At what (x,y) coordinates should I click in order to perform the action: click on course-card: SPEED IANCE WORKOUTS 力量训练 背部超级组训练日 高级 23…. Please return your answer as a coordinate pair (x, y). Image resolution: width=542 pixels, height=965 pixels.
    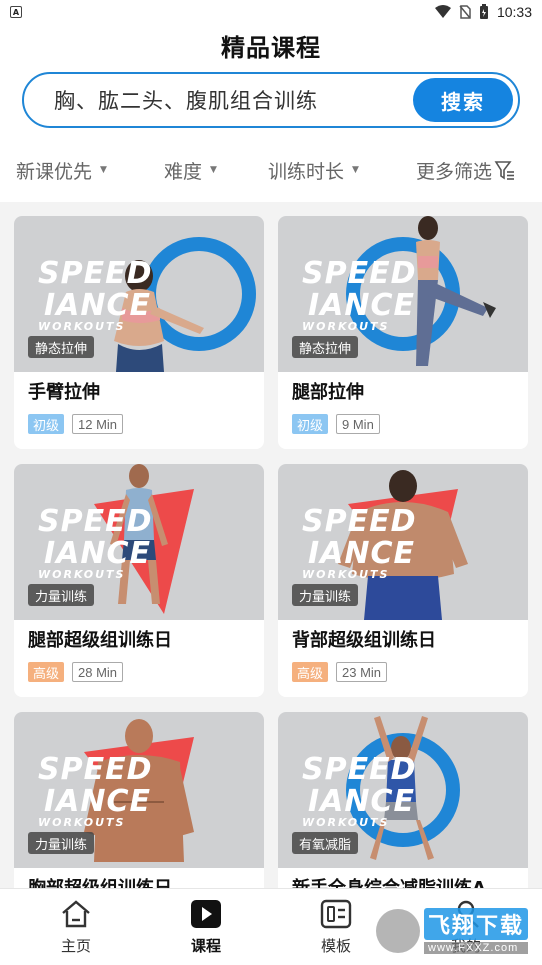
    Looking at the image, I should click on (403, 580).